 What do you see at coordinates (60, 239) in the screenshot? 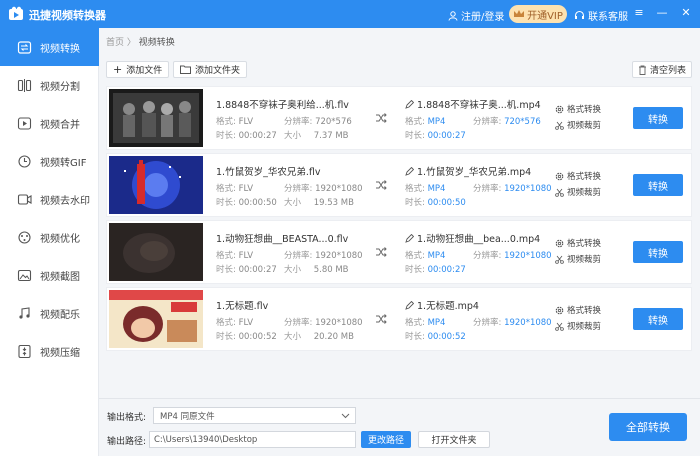
I see `sidebar-item-label: 视频优化` at bounding box center [60, 239].